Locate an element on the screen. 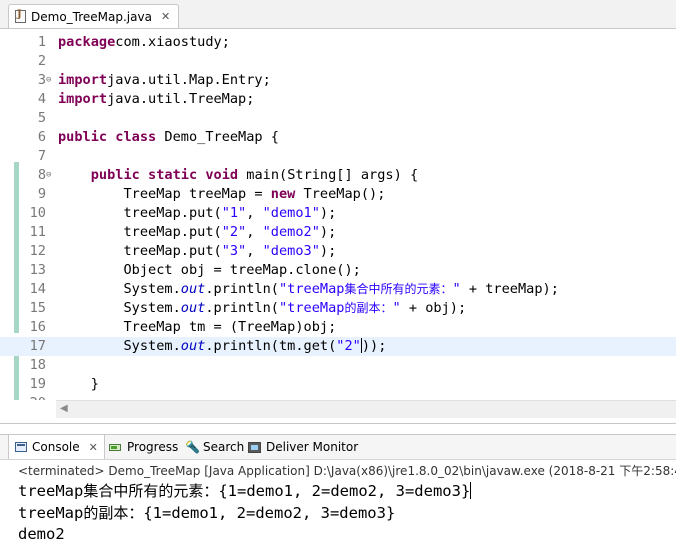 This screenshot has height=553, width=676. code-line: 10 treeMap.put("1", "demo1"); is located at coordinates (338, 213).